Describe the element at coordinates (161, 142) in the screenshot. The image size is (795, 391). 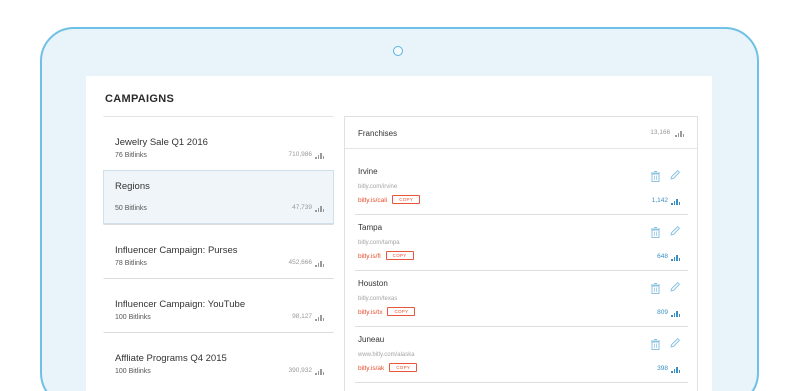
I see `campaign-name: Jewelry Sale Q1 2016` at that location.